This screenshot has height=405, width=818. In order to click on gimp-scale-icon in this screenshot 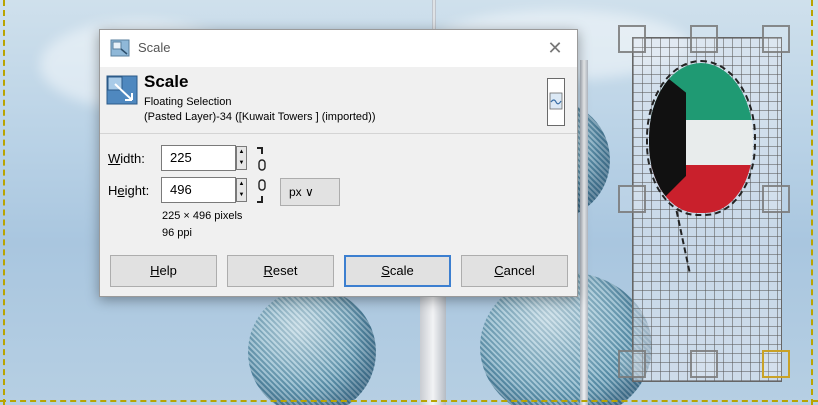, I will do `click(120, 48)`.